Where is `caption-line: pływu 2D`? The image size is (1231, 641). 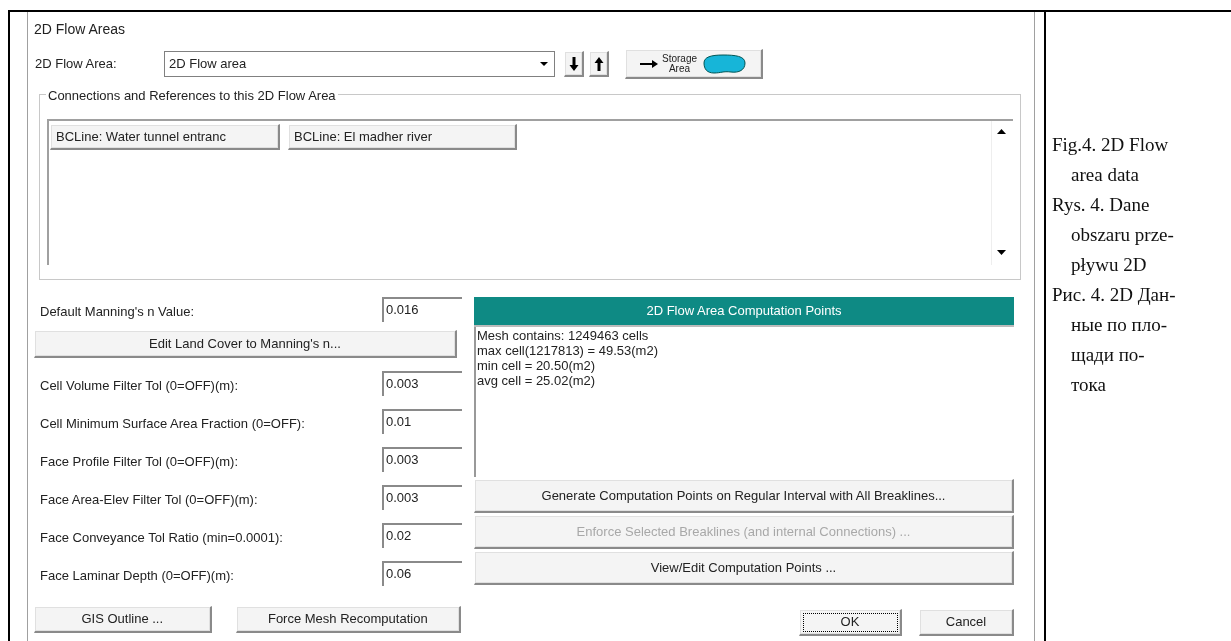 caption-line: pływu 2D is located at coordinates (1109, 265).